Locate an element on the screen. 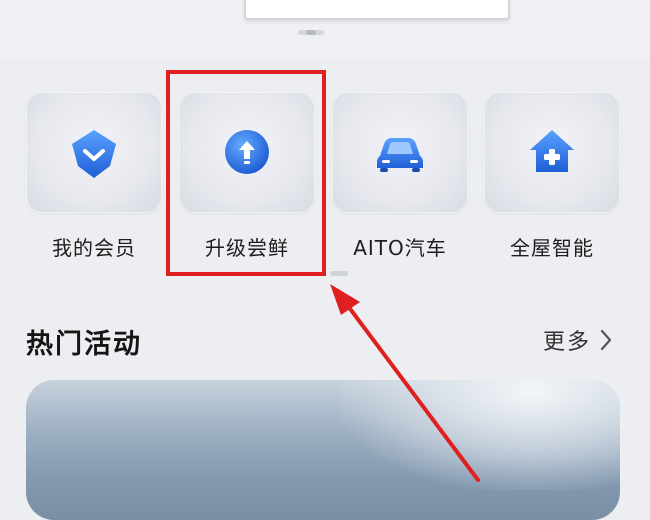  quick-entry-label: 我的会员 is located at coordinates (94, 248).